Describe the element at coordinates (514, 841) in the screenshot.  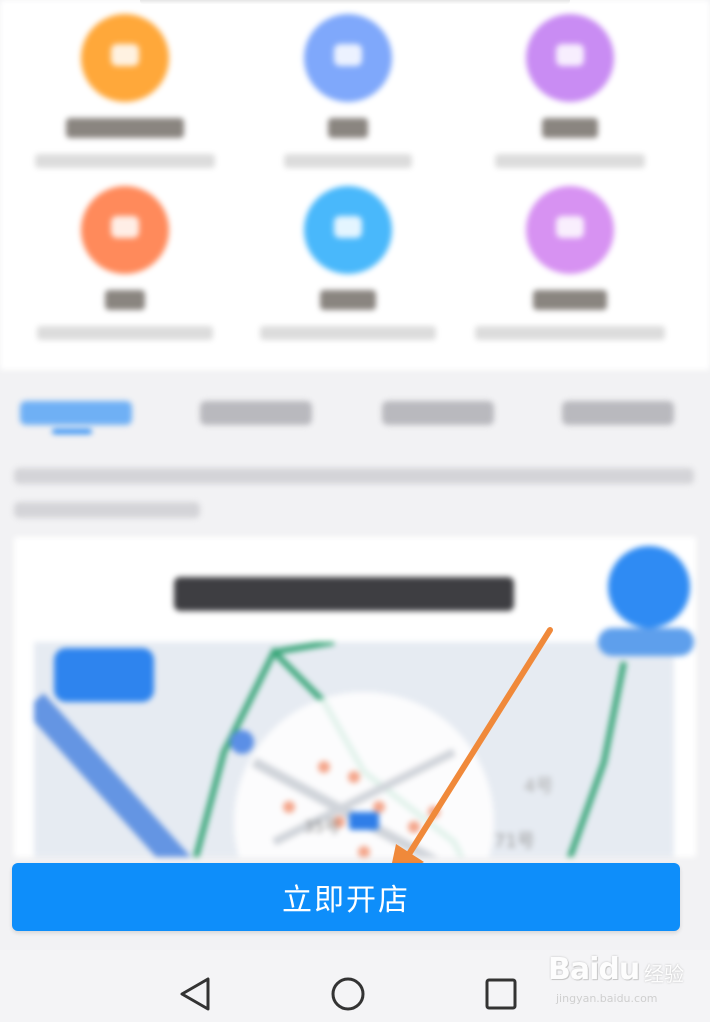
I see `map-label-71: 71号` at that location.